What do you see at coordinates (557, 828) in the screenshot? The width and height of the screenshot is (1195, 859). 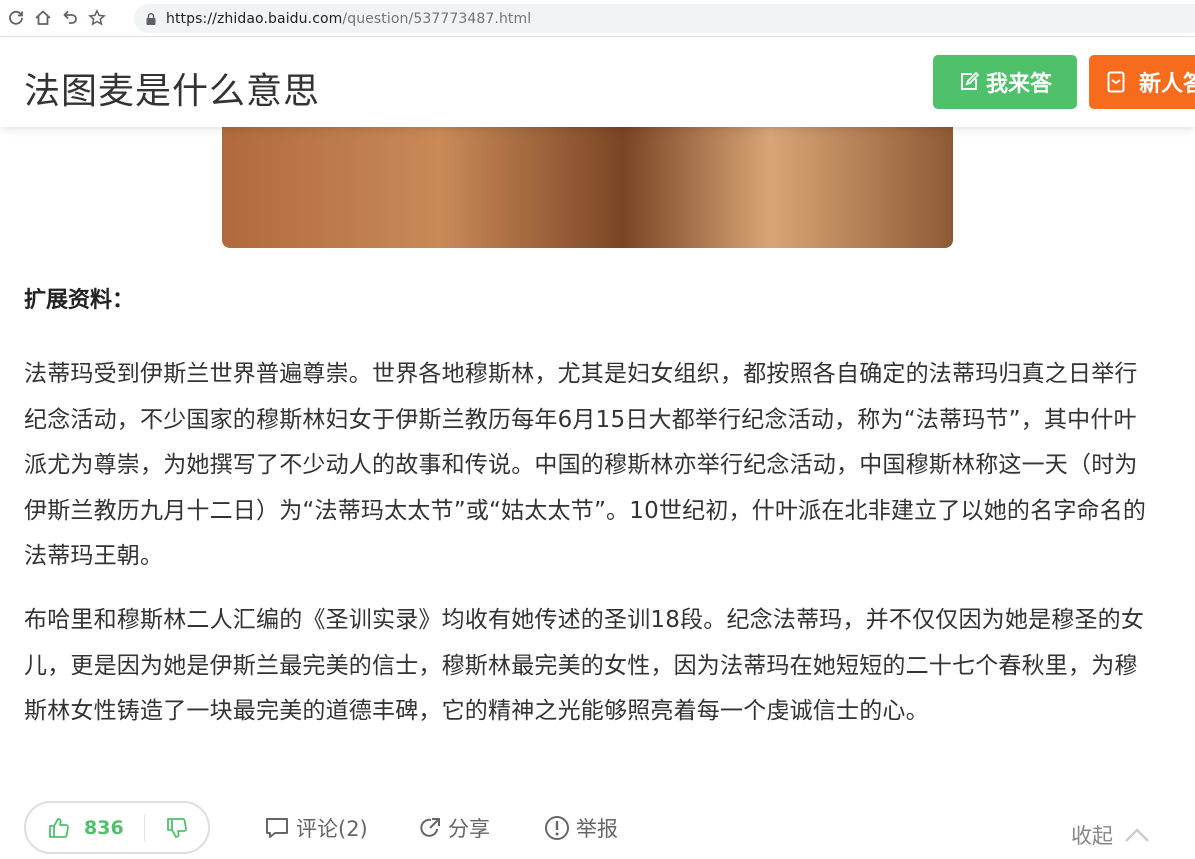 I see `report-icon` at bounding box center [557, 828].